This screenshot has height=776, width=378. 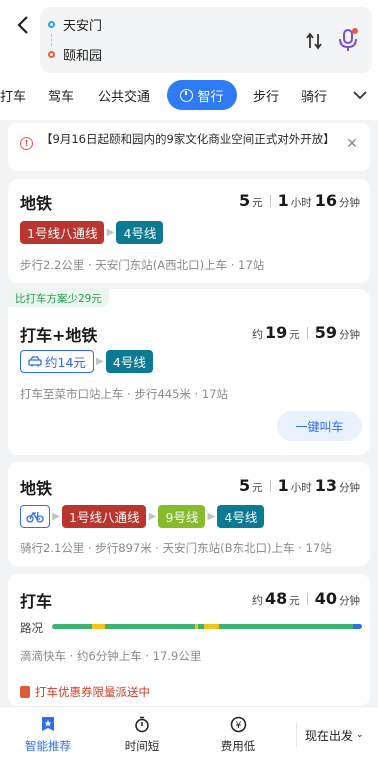 I want to click on coupon-icon, so click(x=25, y=692).